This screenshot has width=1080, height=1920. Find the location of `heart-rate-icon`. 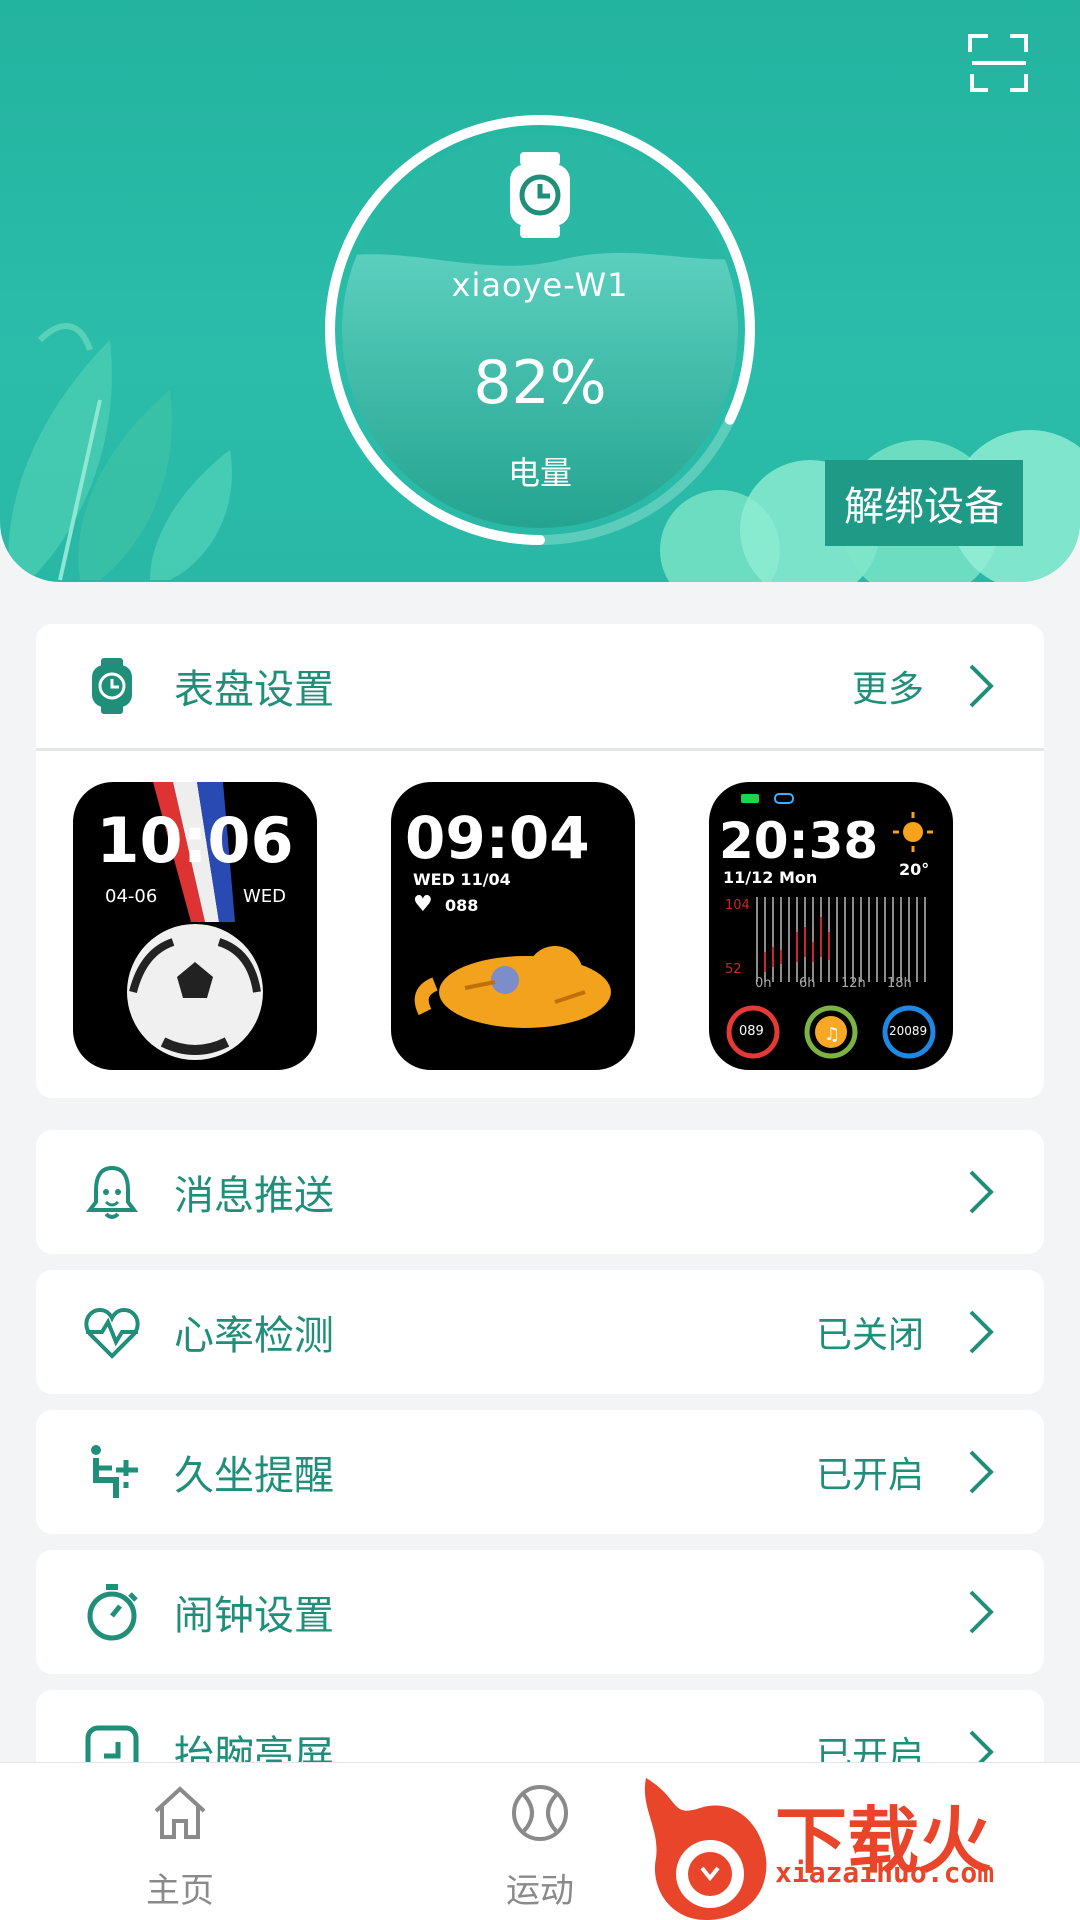

heart-rate-icon is located at coordinates (112, 1333).